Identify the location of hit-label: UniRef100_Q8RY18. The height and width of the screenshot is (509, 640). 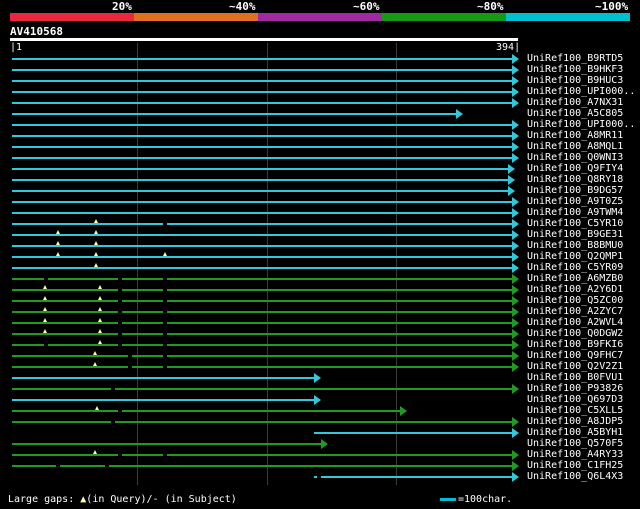
(575, 179).